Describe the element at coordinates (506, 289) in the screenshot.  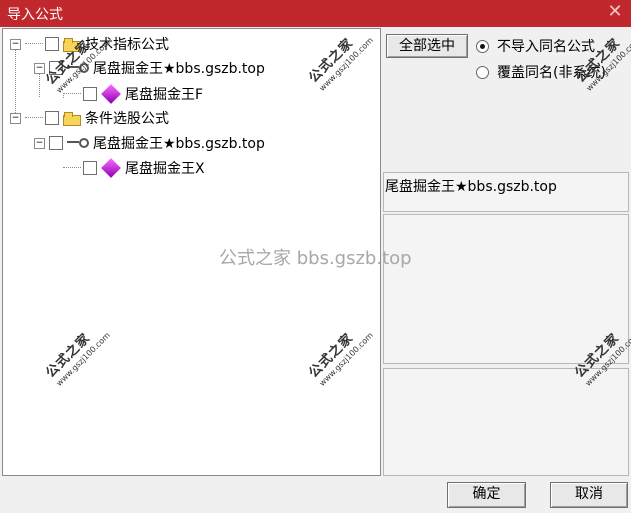
I see `description-panel` at that location.